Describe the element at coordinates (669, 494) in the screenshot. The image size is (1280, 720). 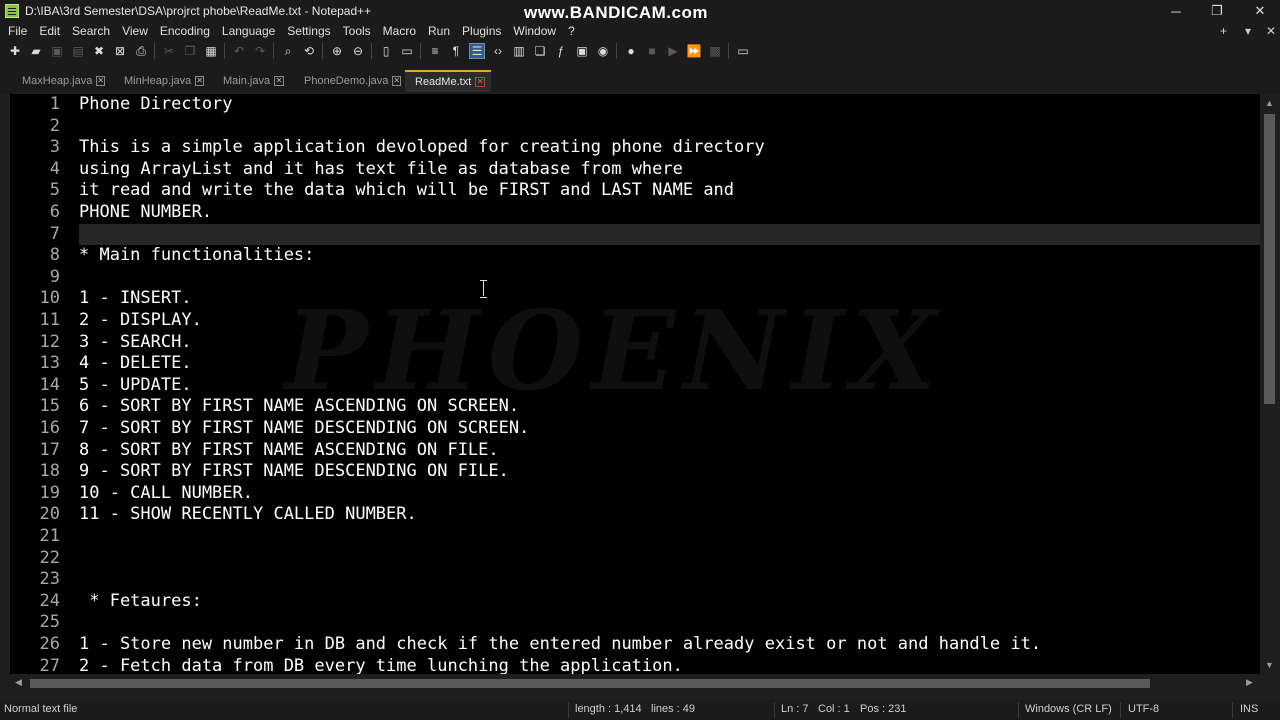
I see `code-line: 10 - CALL NUMBER.` at that location.